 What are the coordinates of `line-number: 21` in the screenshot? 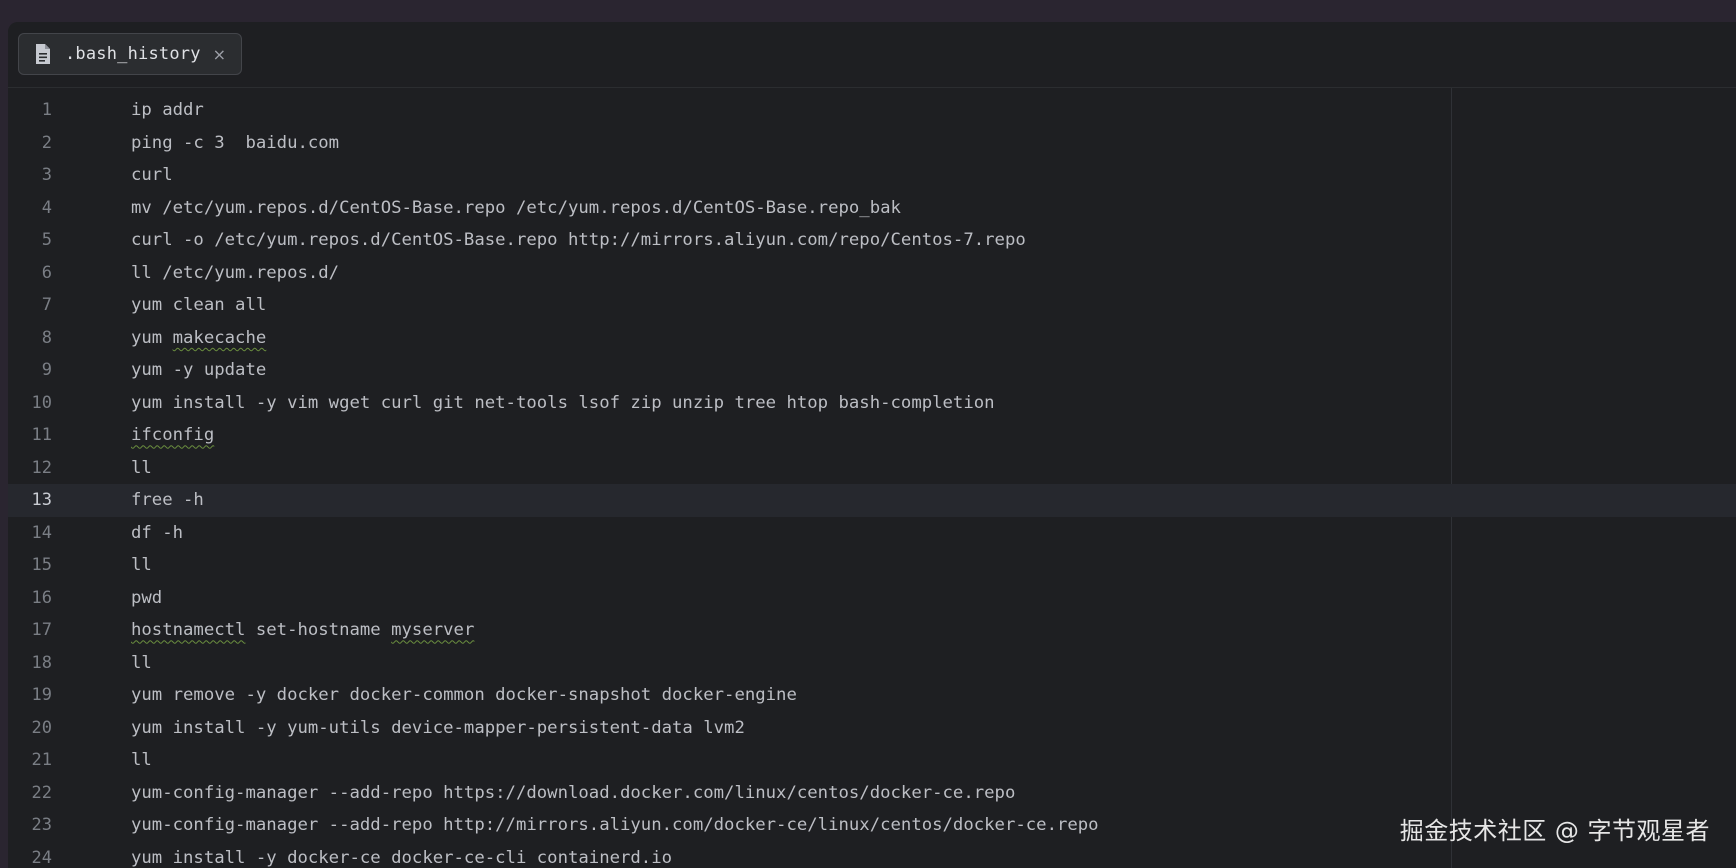 It's located at (41, 760).